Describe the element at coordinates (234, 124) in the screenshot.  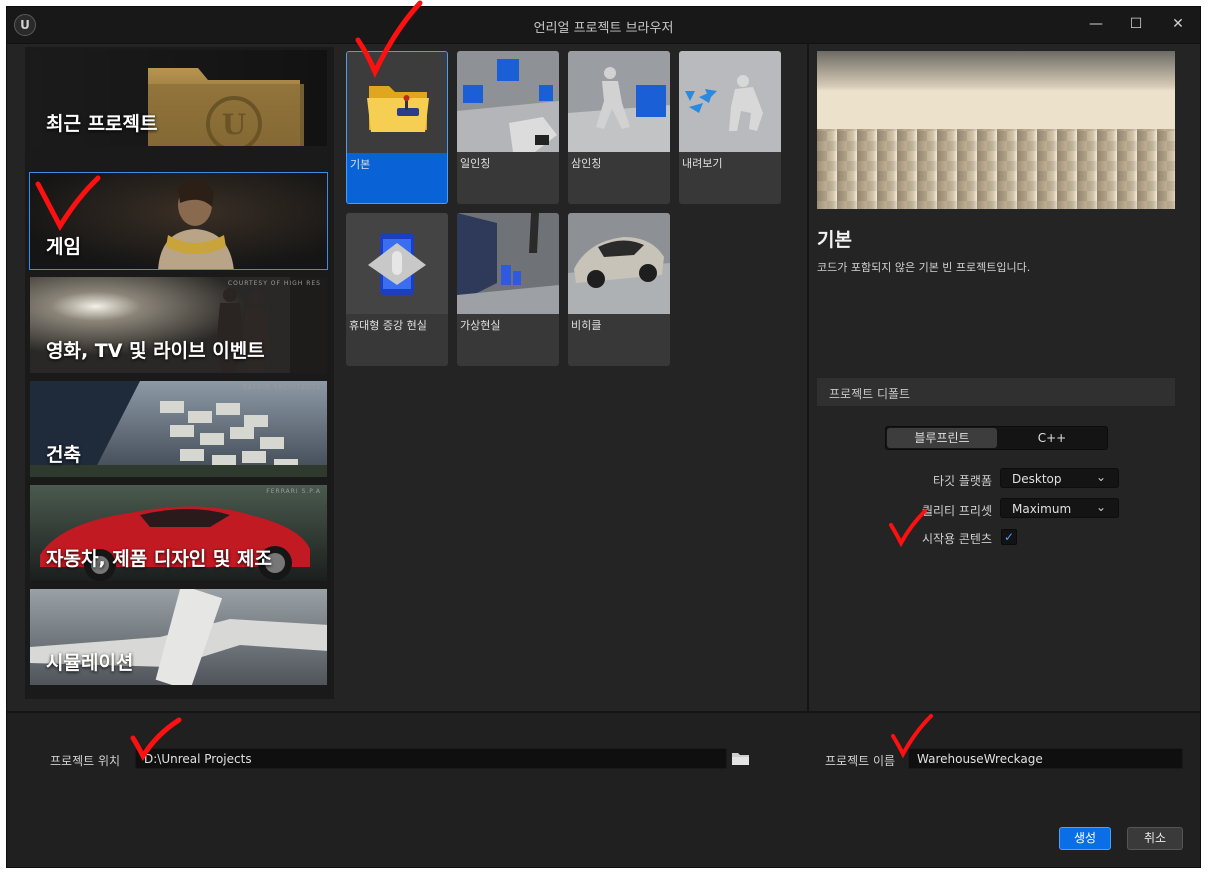
I see `svg-text: U` at that location.